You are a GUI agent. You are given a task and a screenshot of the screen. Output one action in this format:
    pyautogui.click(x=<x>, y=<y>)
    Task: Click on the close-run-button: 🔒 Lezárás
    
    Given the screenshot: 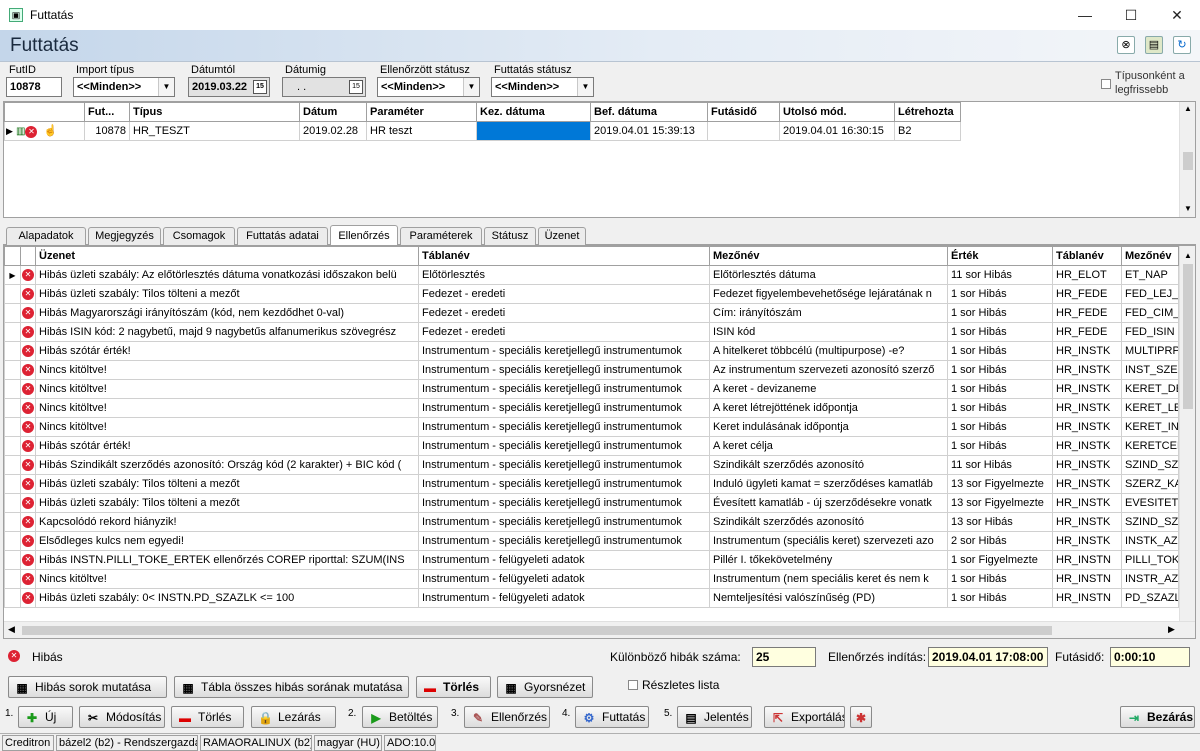 What is the action you would take?
    pyautogui.click(x=293, y=717)
    